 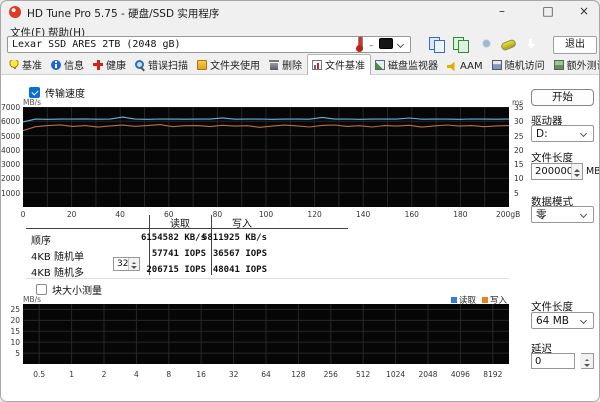 I want to click on y-axis-tick: 5000, so click(x=11, y=136).